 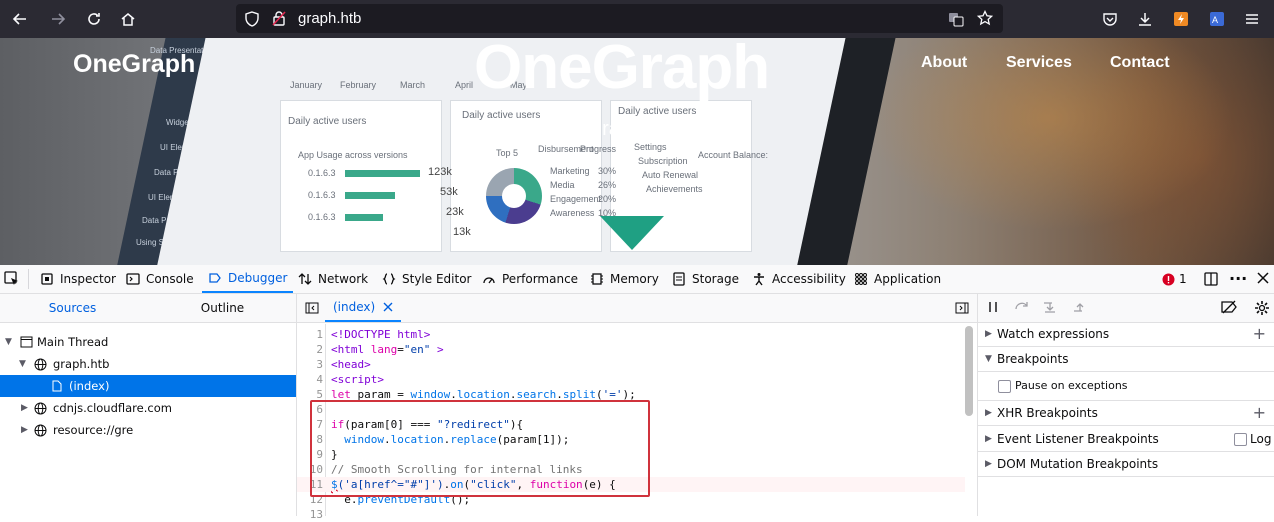 I want to click on pause-icon, so click(x=993, y=308).